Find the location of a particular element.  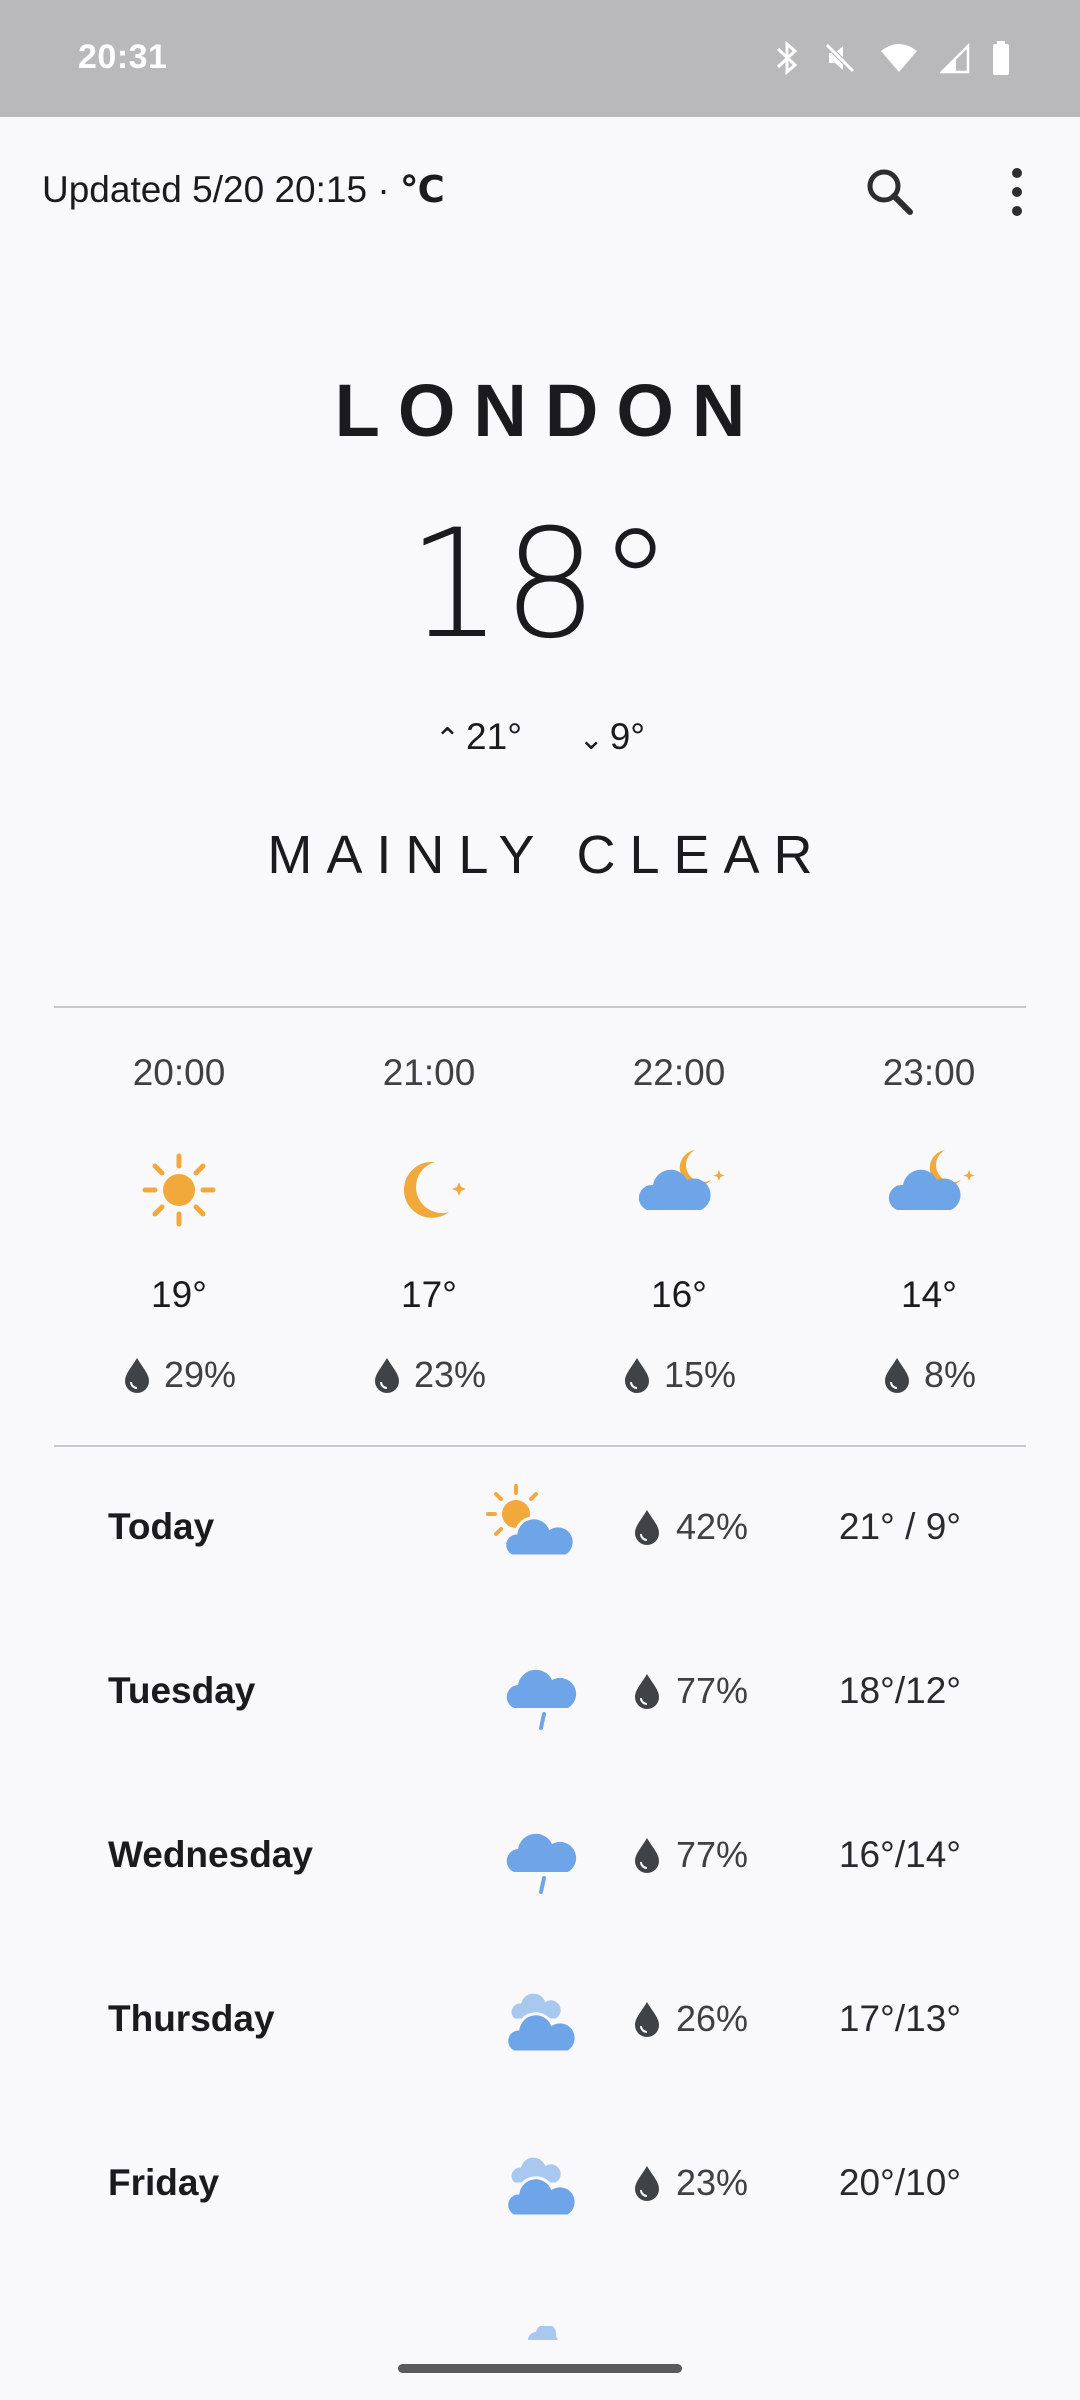

day-rain: 26% is located at coordinates (690, 2019).